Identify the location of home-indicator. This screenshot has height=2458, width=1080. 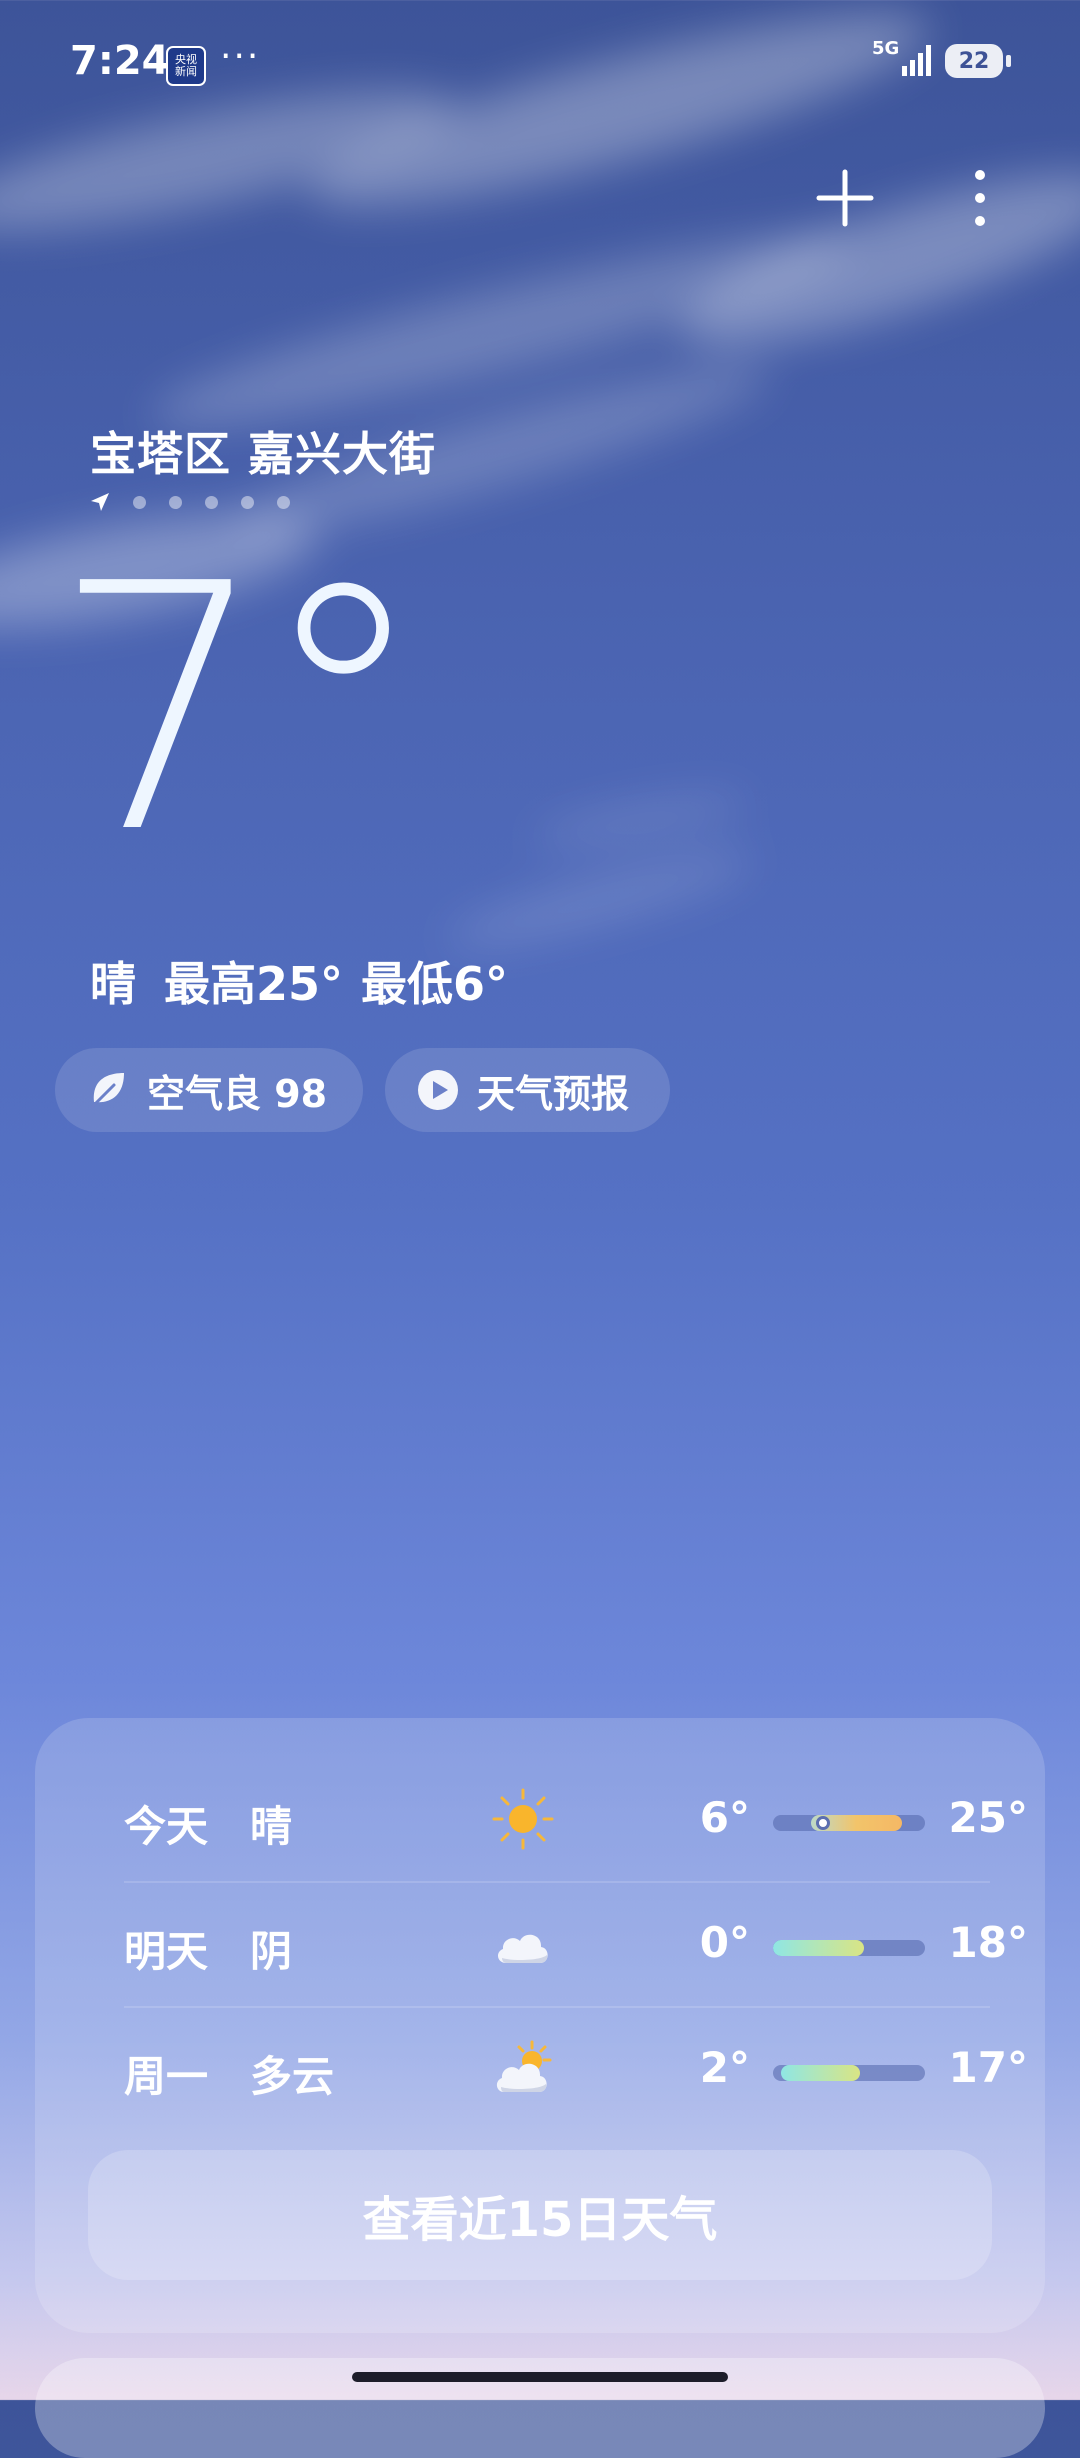
(540, 2377).